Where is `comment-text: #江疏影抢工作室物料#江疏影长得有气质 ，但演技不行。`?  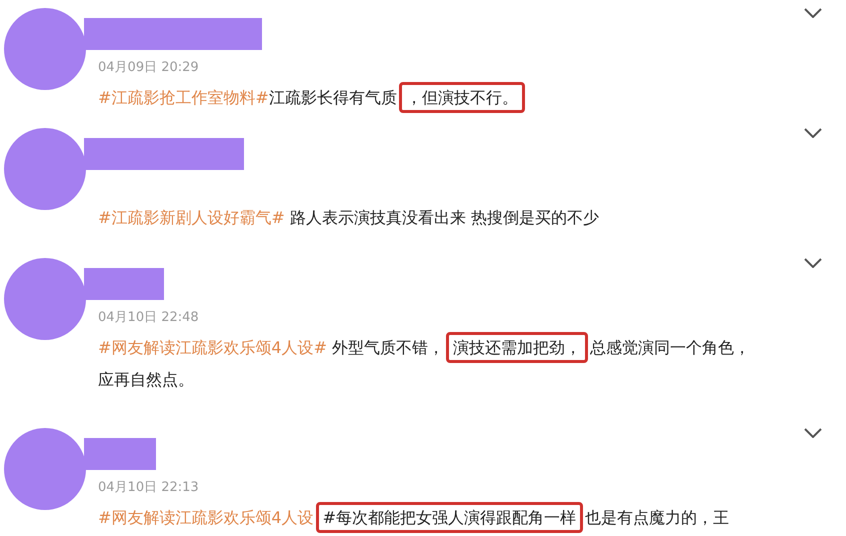
comment-text: #江疏影抢工作室物料#江疏影长得有气质 ，但演技不行。 is located at coordinates (428, 98).